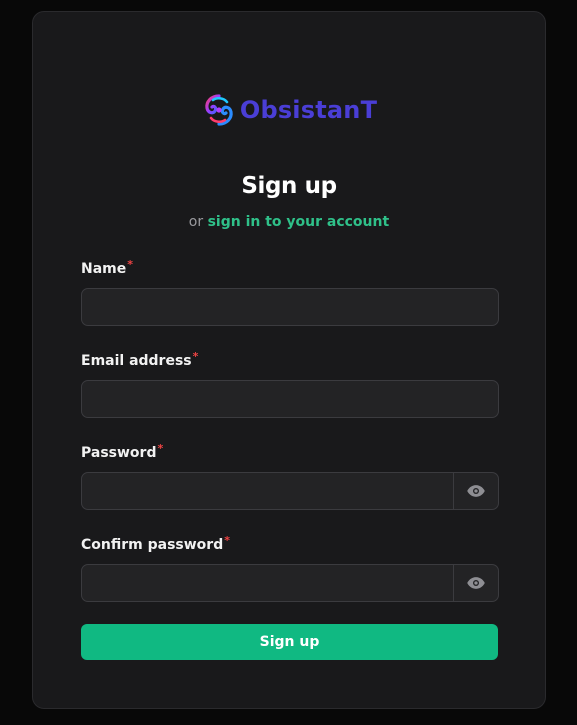  Describe the element at coordinates (290, 307) in the screenshot. I see `name-input` at that location.